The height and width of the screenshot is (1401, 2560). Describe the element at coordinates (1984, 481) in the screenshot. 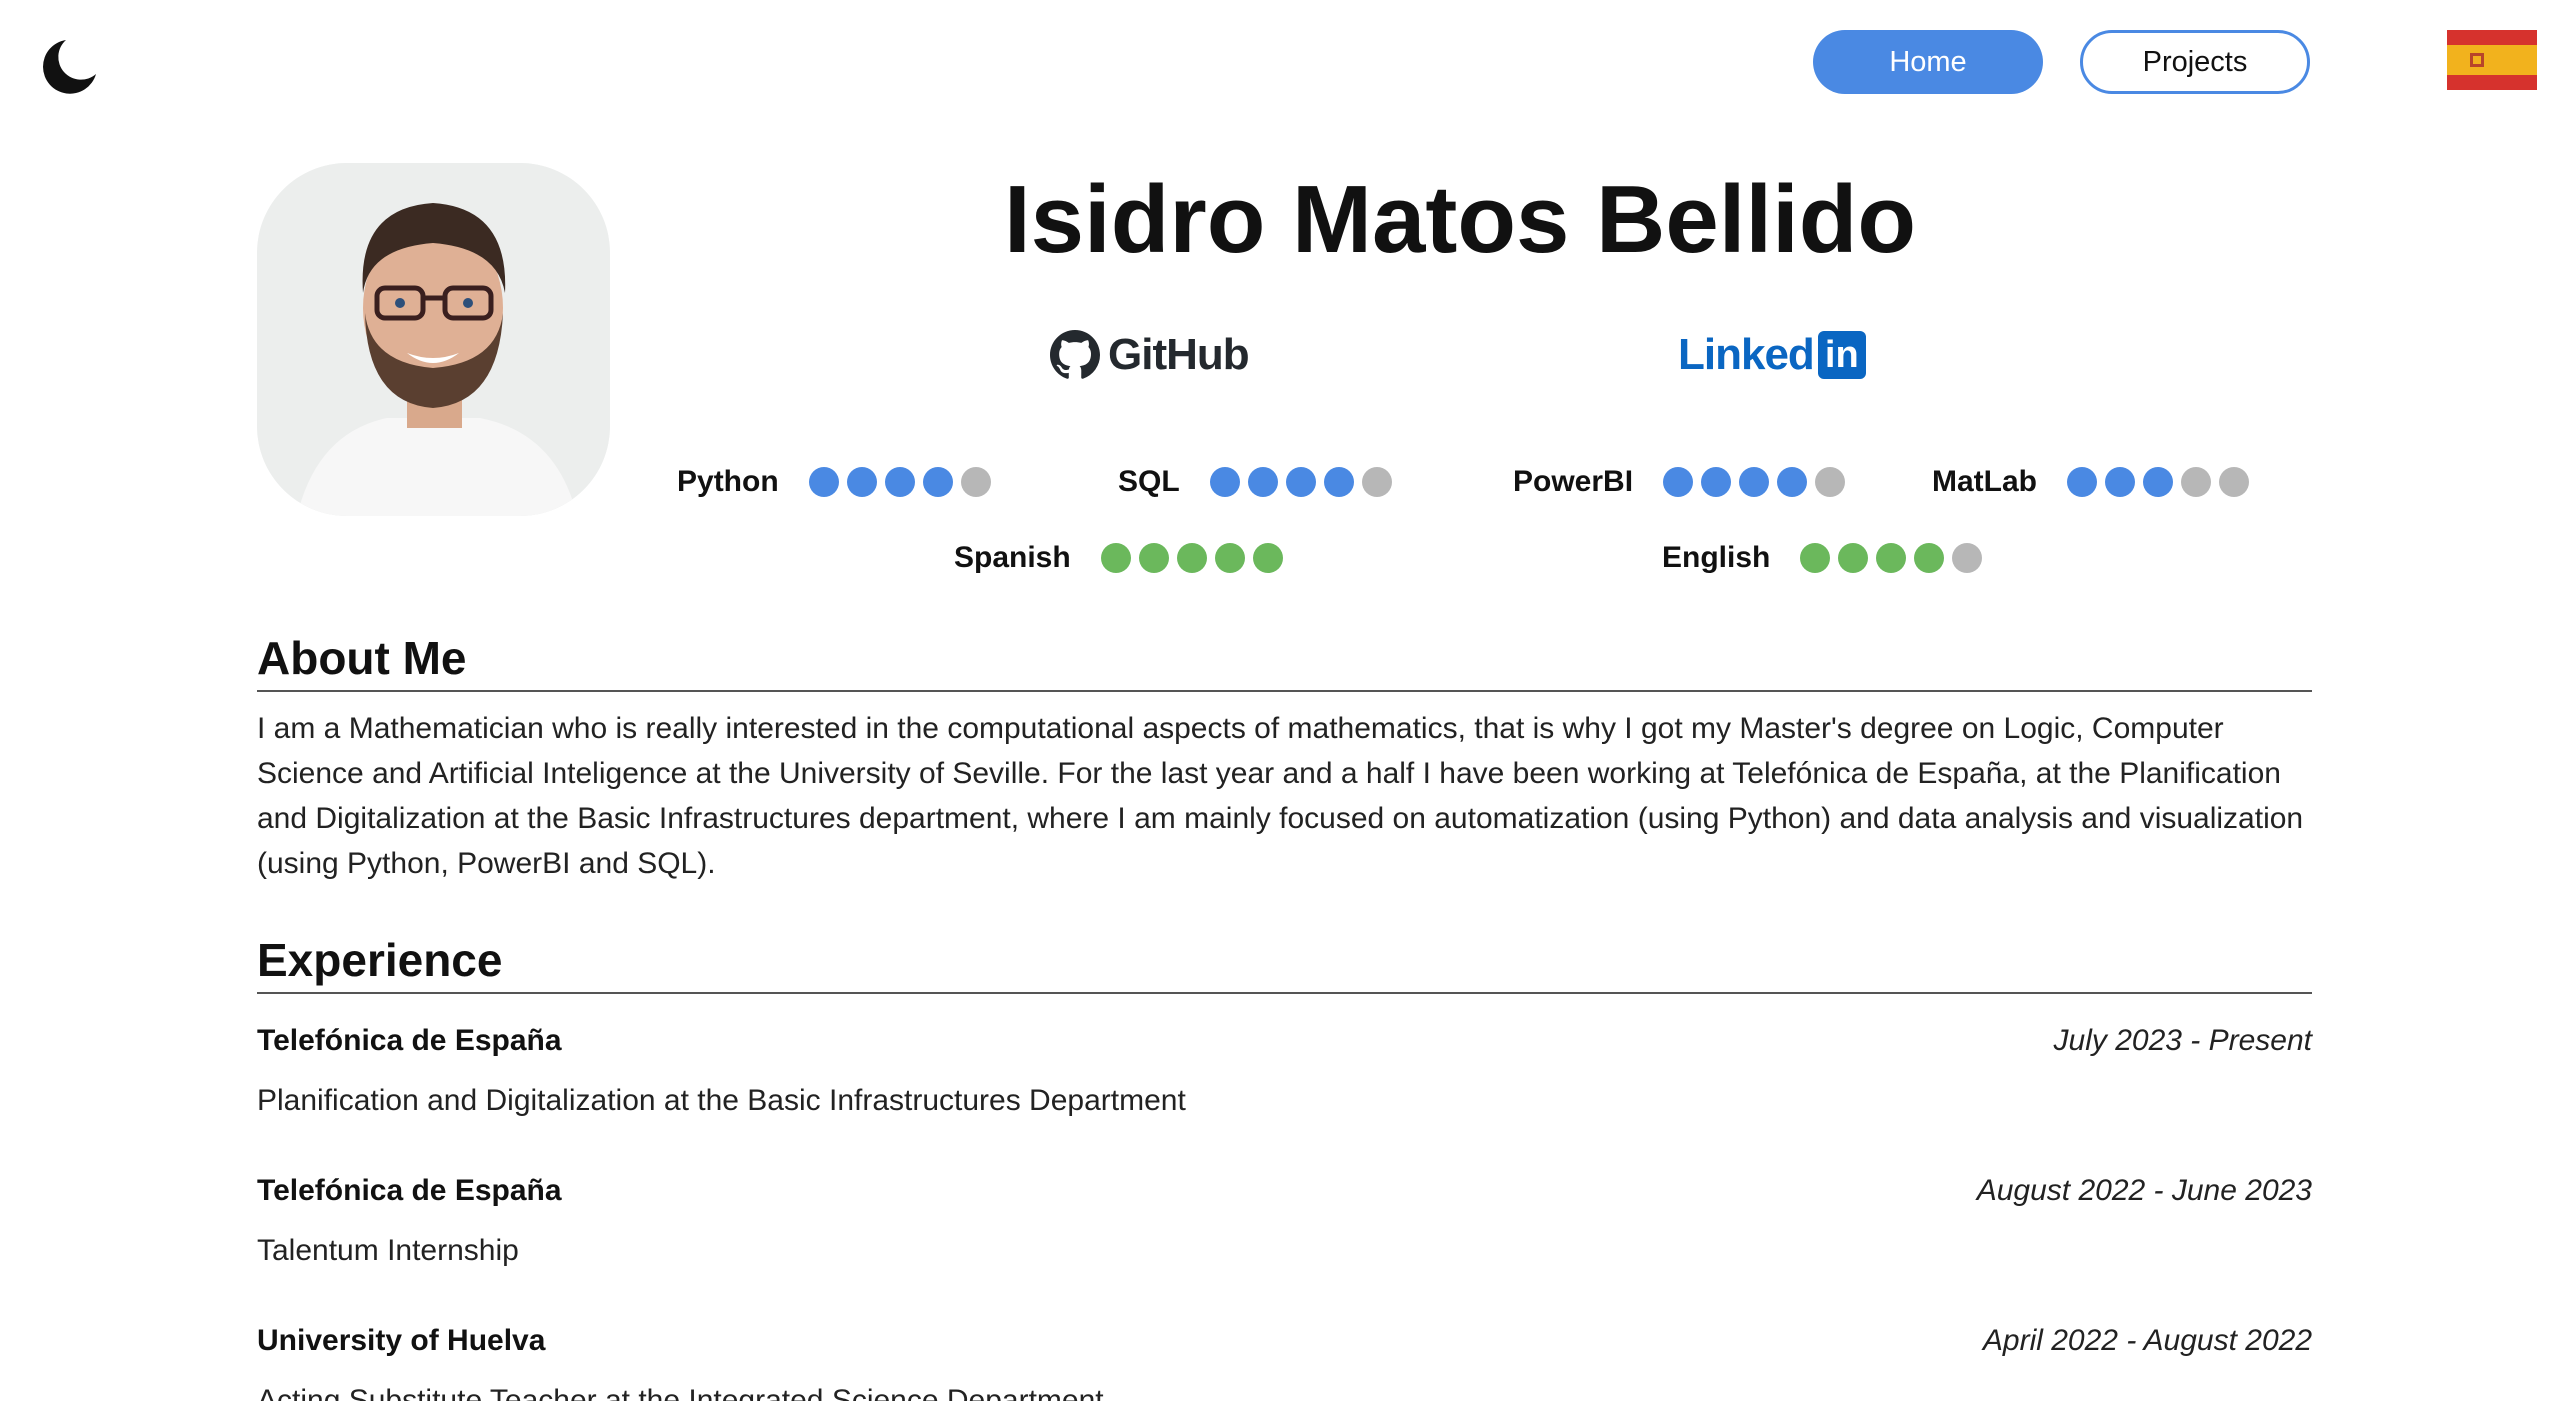

I see `skill-label: MatLab` at that location.